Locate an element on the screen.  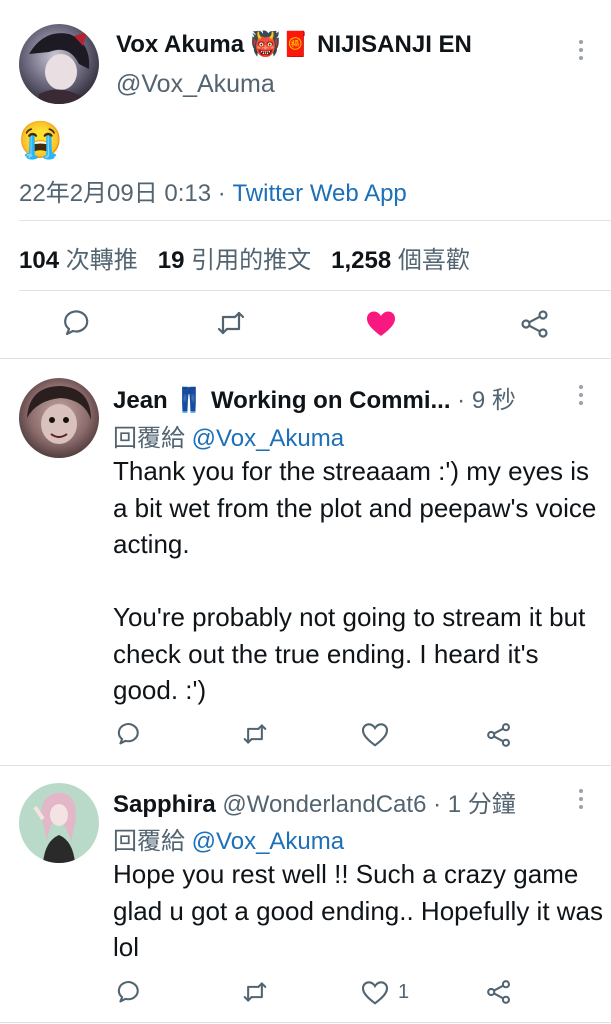
quotes-label: 引用的推文 is located at coordinates (251, 260).